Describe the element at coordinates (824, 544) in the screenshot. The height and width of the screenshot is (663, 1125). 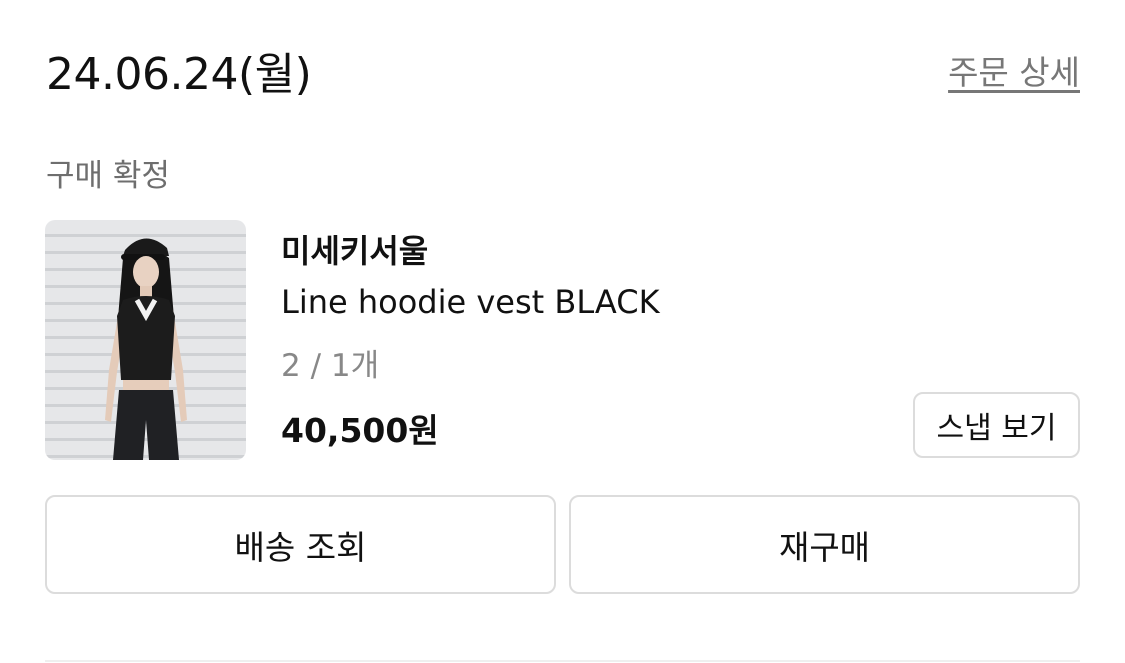
I see `rebuy-button: 재구매` at that location.